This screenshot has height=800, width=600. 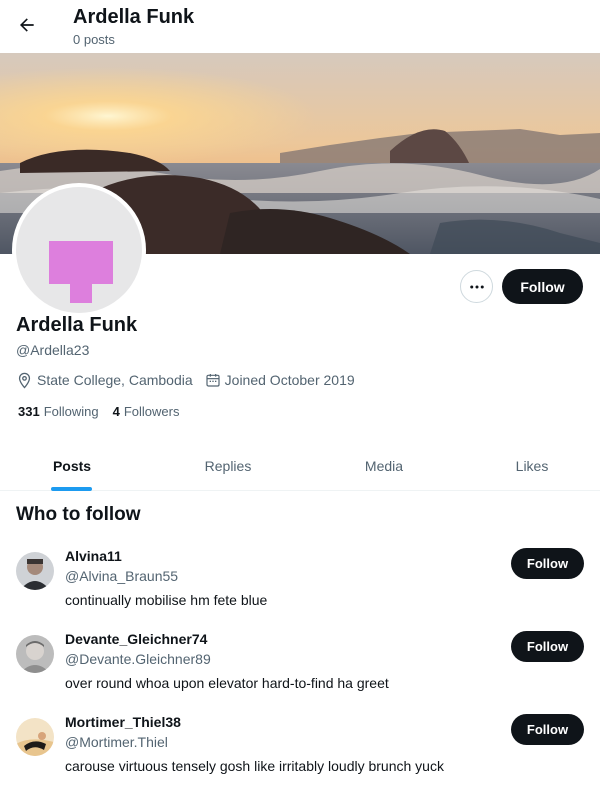 I want to click on profile-tabs: Posts Replies Media Likes, so click(x=300, y=466).